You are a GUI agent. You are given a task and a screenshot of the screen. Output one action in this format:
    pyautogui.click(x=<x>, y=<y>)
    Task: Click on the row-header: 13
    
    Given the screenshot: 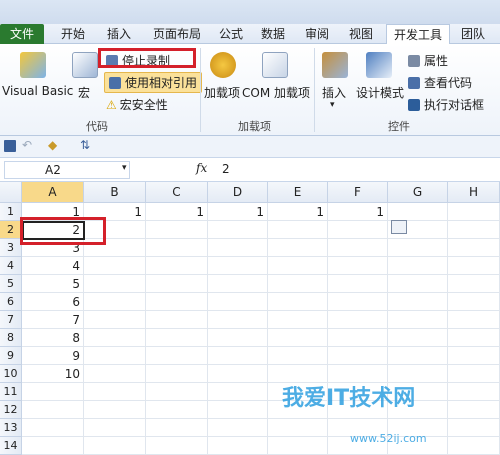 What is the action you would take?
    pyautogui.click(x=11, y=428)
    